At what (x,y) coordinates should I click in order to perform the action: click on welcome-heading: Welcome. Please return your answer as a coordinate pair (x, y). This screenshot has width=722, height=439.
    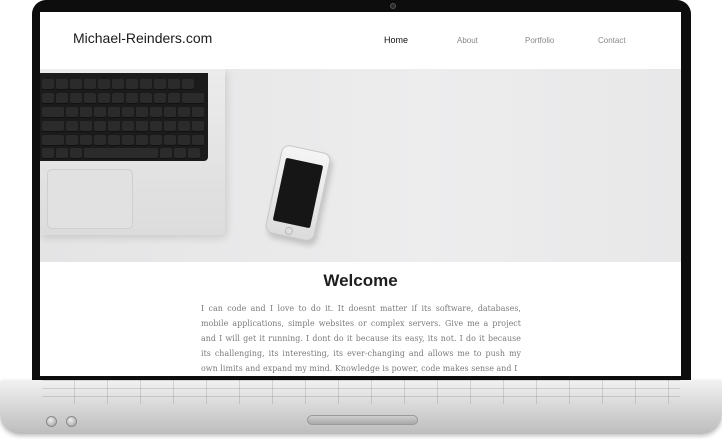
    Looking at the image, I should click on (360, 280).